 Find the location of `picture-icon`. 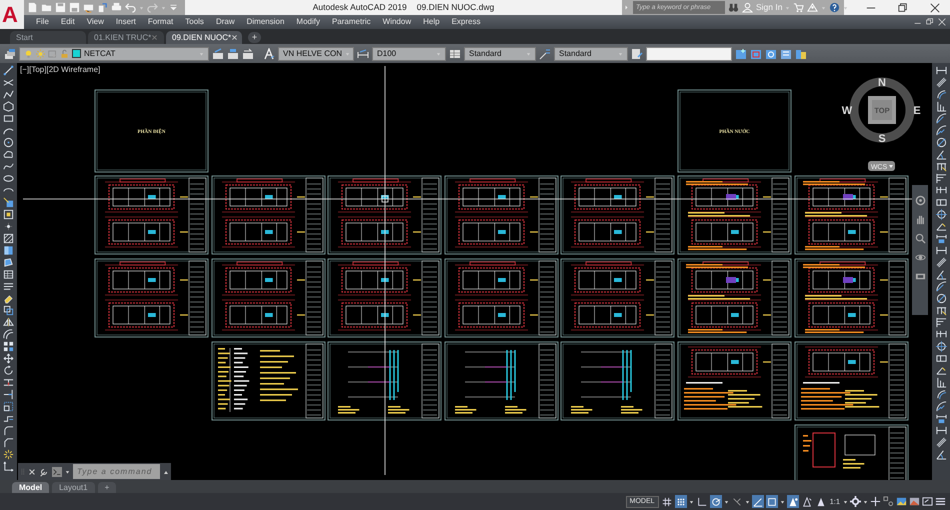

picture-icon is located at coordinates (914, 501).